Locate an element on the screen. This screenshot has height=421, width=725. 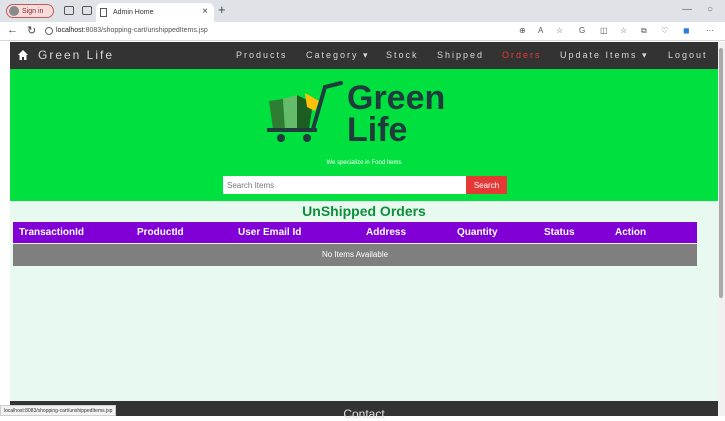
logo-word-life: Life is located at coordinates (377, 130).